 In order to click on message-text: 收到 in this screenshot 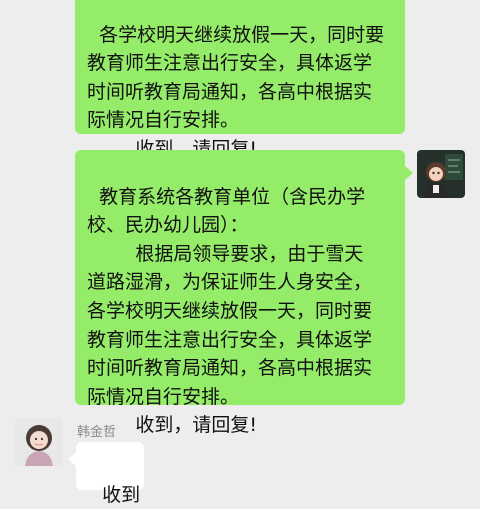, I will do `click(121, 494)`.